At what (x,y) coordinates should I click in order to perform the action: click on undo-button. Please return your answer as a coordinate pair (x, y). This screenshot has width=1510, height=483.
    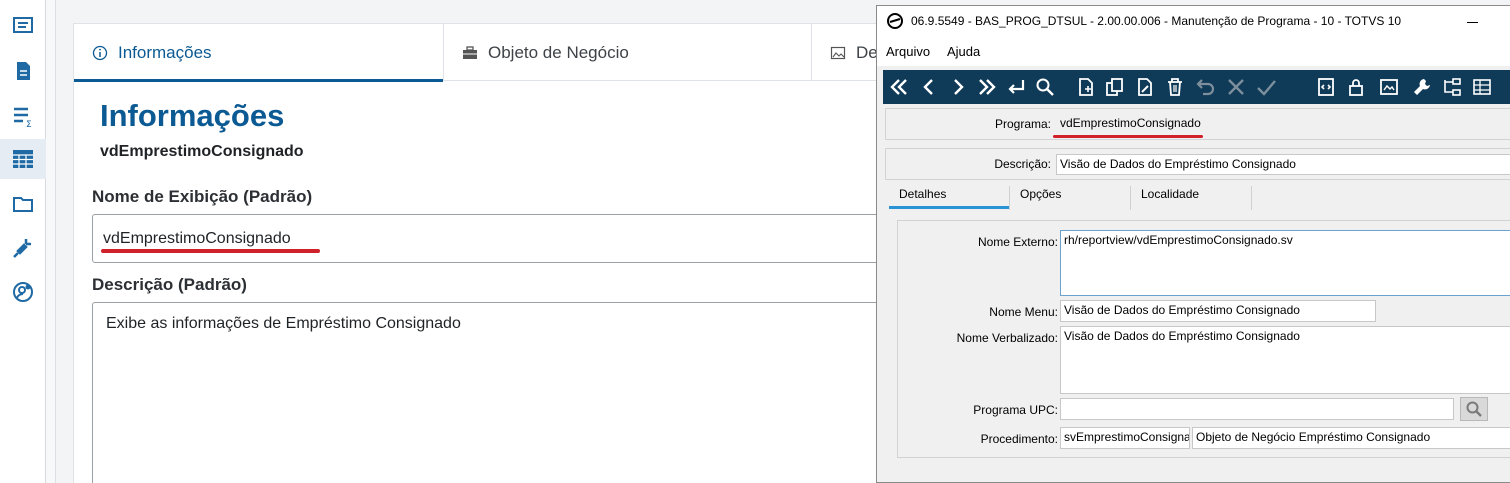
    Looking at the image, I should click on (1206, 87).